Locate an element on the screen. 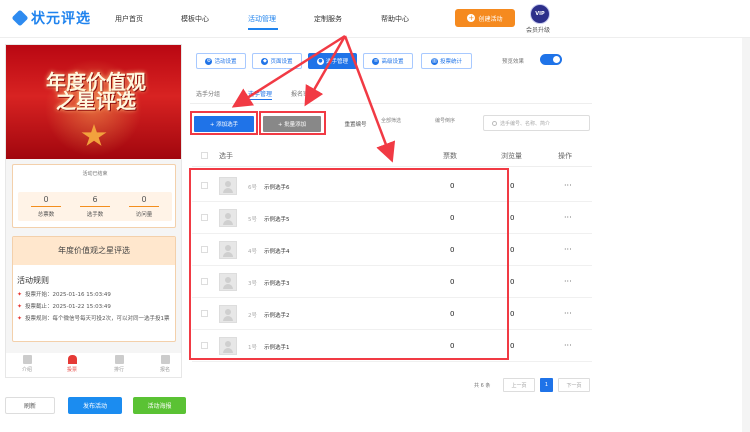  tab-introduction: 介绍 is located at coordinates (27, 364).